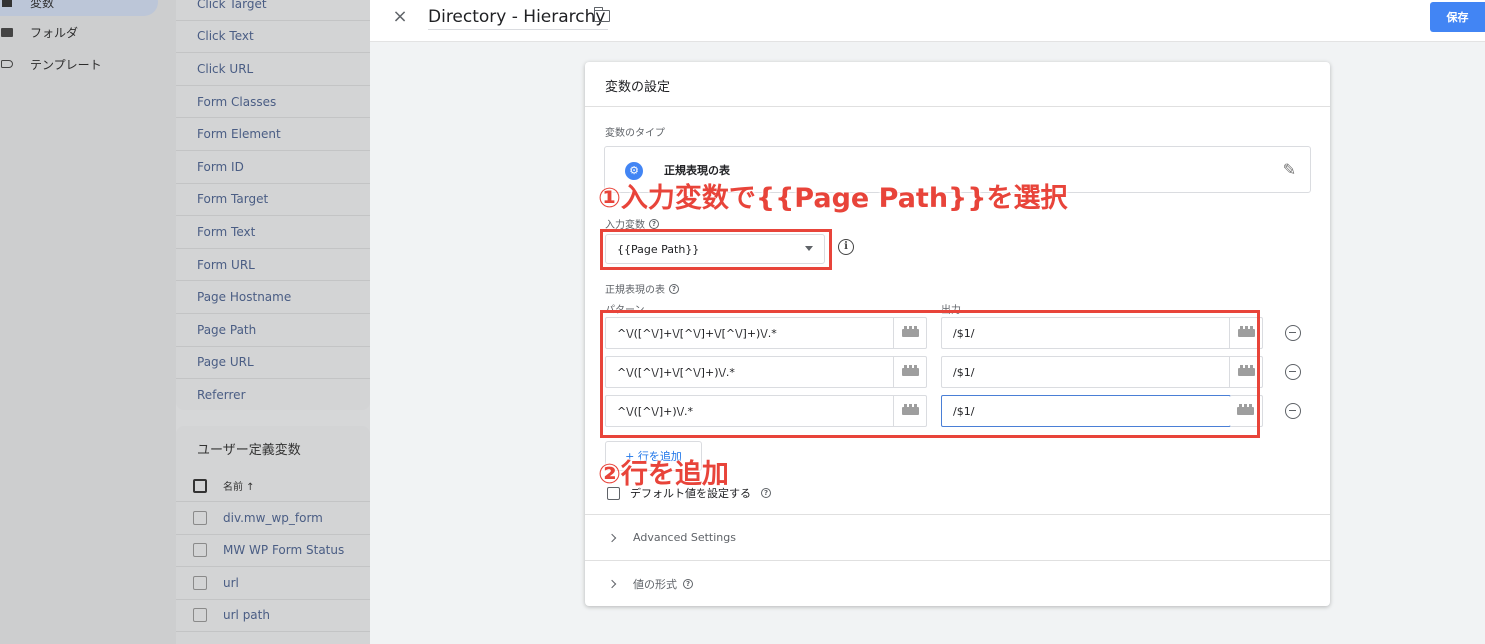 The height and width of the screenshot is (644, 1485). What do you see at coordinates (42, 5) in the screenshot?
I see `nav-item-label: 変数` at bounding box center [42, 5].